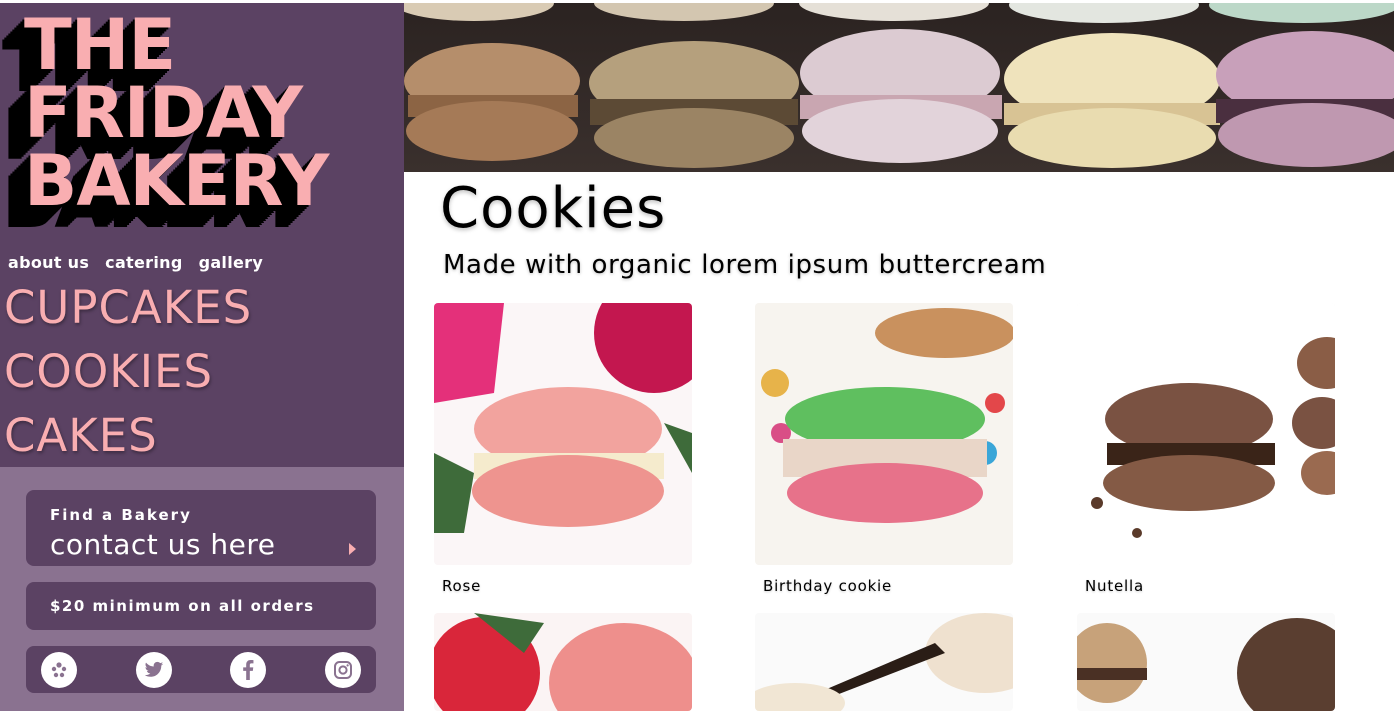  Describe the element at coordinates (176, 181) in the screenshot. I see `logo-line-3: BAKERY` at that location.